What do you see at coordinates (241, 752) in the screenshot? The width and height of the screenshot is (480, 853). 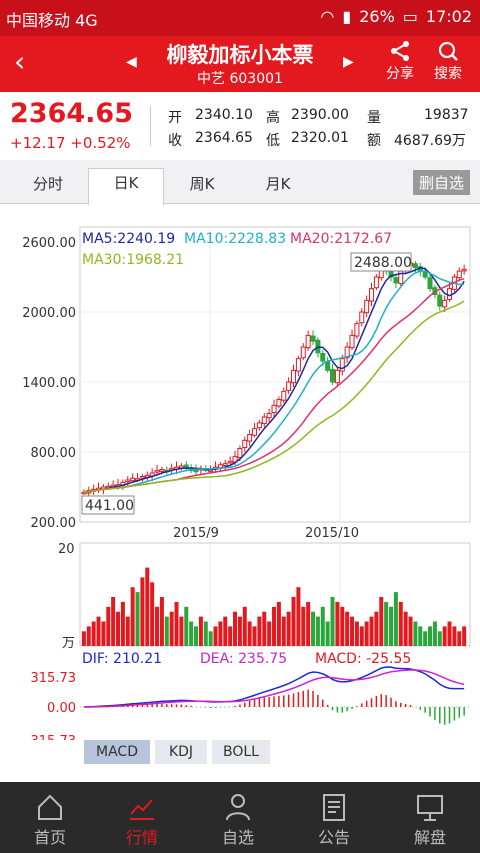 I see `indicator-boll: BOLL` at bounding box center [241, 752].